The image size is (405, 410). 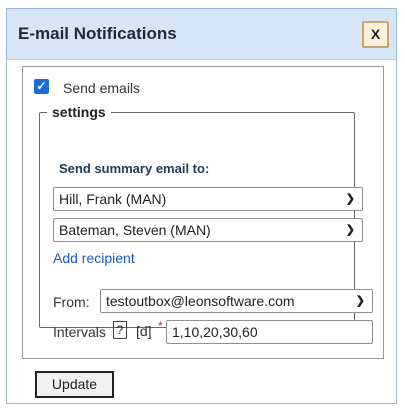 I want to click on intervals-label: Intervals, so click(x=79, y=332).